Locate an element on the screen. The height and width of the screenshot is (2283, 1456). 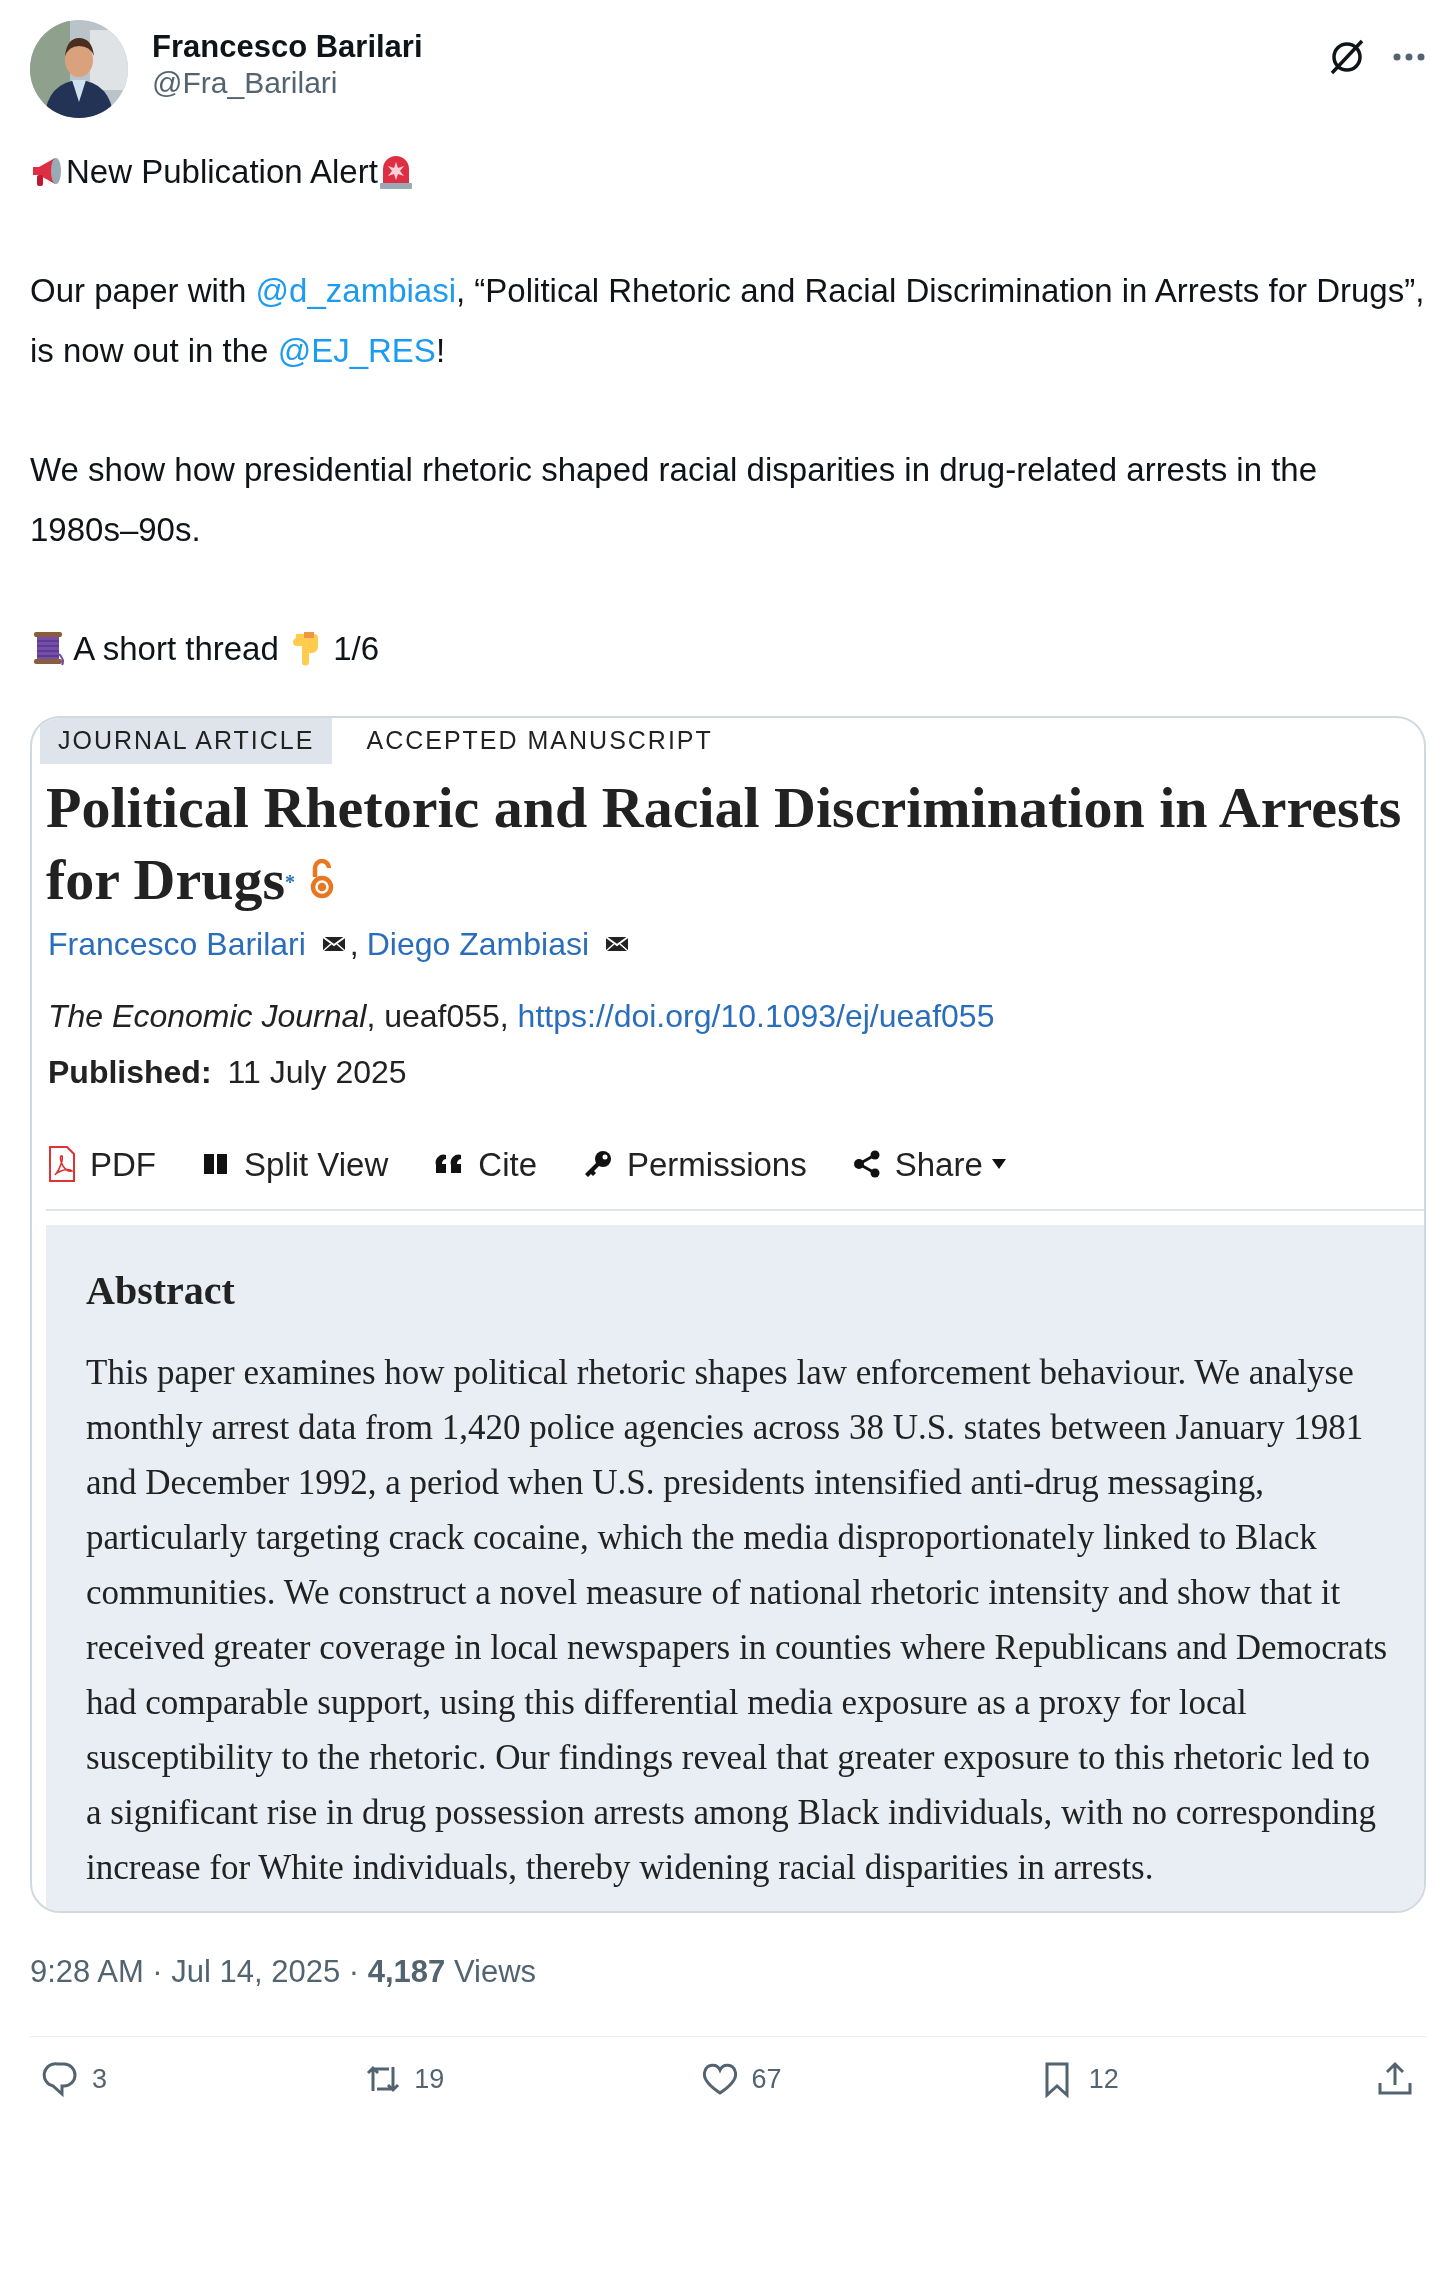
author-name: Francesco Barilari is located at coordinates (288, 47).